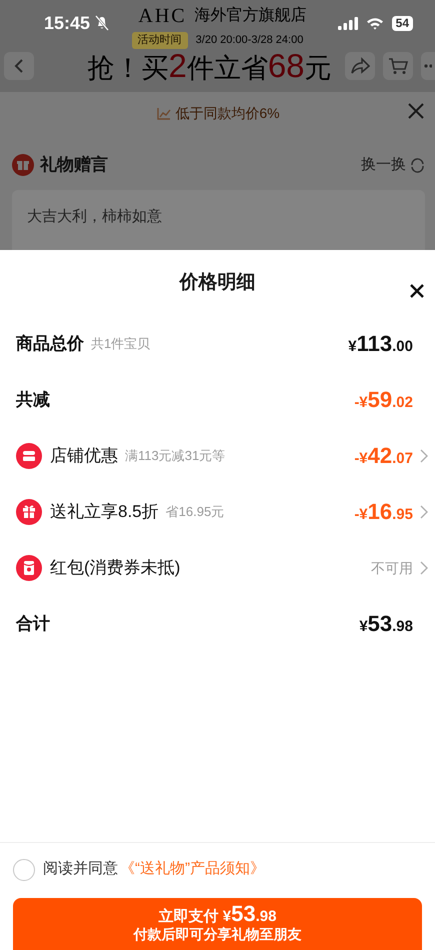 The height and width of the screenshot is (950, 435). Describe the element at coordinates (120, 344) in the screenshot. I see `row-note: 共1件宝贝` at that location.